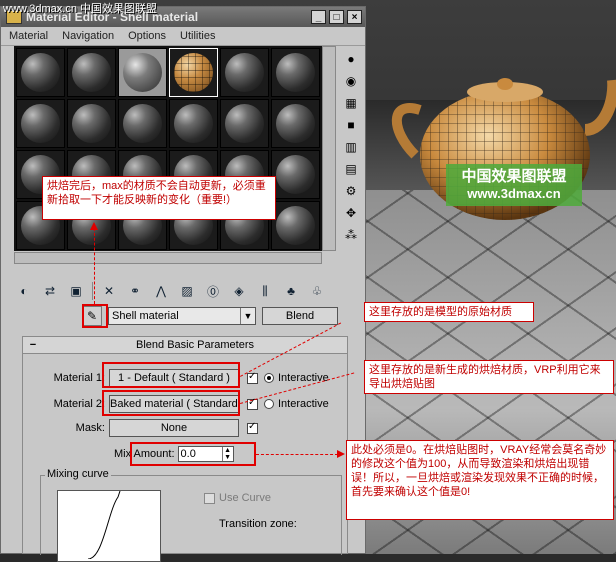 The image size is (616, 562). Describe the element at coordinates (94, 266) in the screenshot. I see `connector-eyedropper` at that location.